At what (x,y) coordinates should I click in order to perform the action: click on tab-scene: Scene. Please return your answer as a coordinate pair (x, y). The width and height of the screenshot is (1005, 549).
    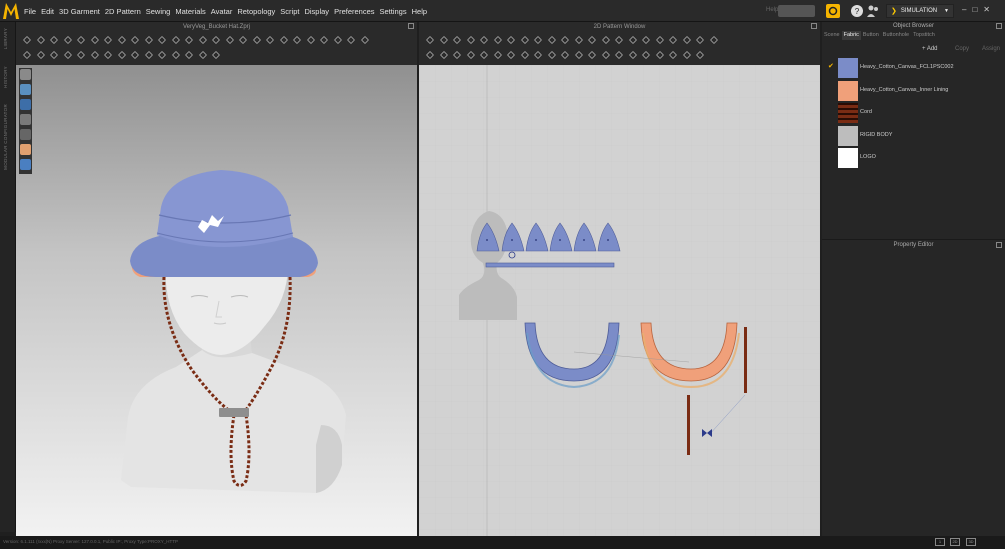
    Looking at the image, I should click on (832, 35).